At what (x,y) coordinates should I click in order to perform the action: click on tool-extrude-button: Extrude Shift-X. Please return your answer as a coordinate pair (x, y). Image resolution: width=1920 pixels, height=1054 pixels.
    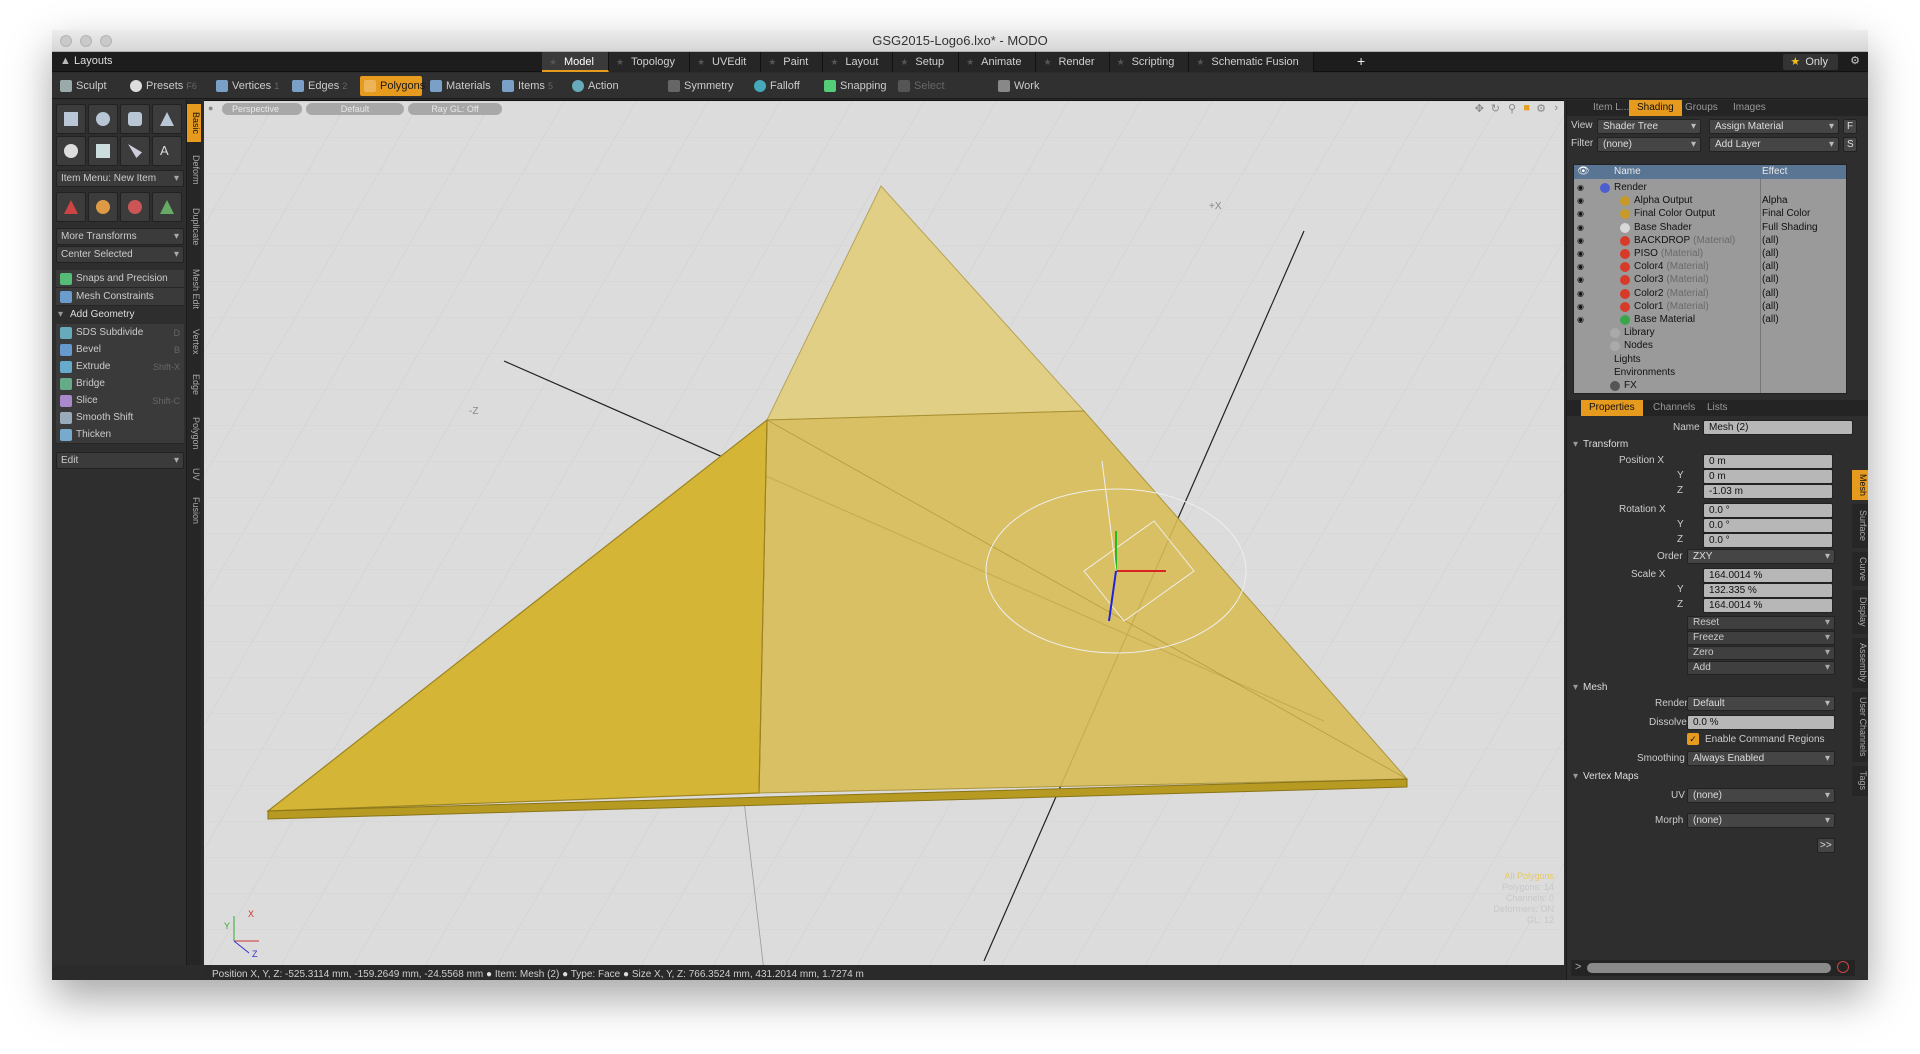
    Looking at the image, I should click on (120, 367).